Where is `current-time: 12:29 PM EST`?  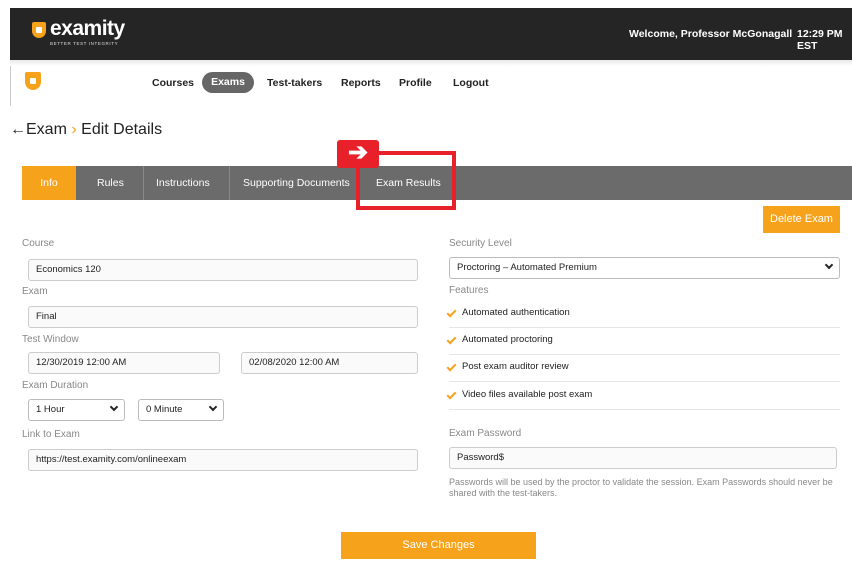 current-time: 12:29 PM EST is located at coordinates (820, 40).